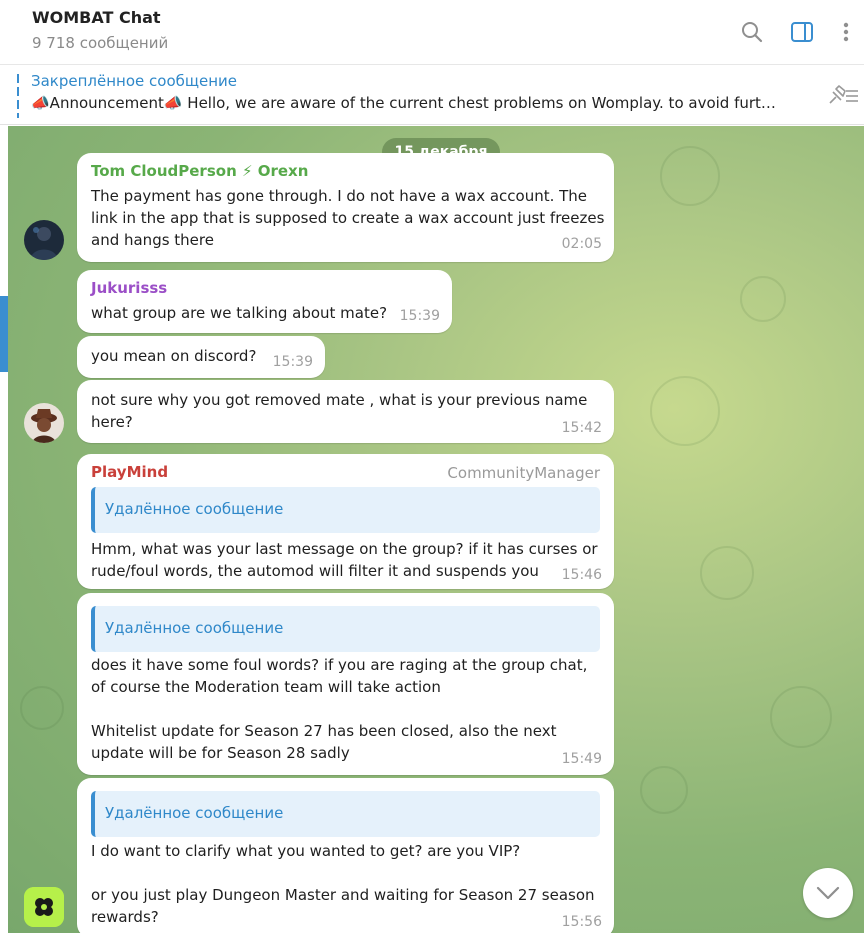  Describe the element at coordinates (129, 288) in the screenshot. I see `sender-name: Jukurisss` at that location.